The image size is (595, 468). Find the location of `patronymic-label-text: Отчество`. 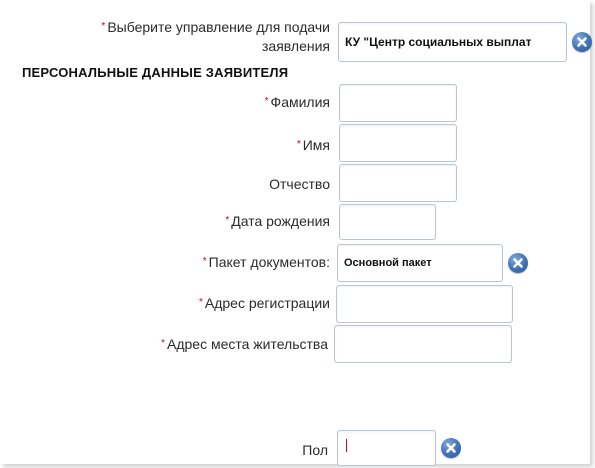

patronymic-label-text: Отчество is located at coordinates (299, 184).